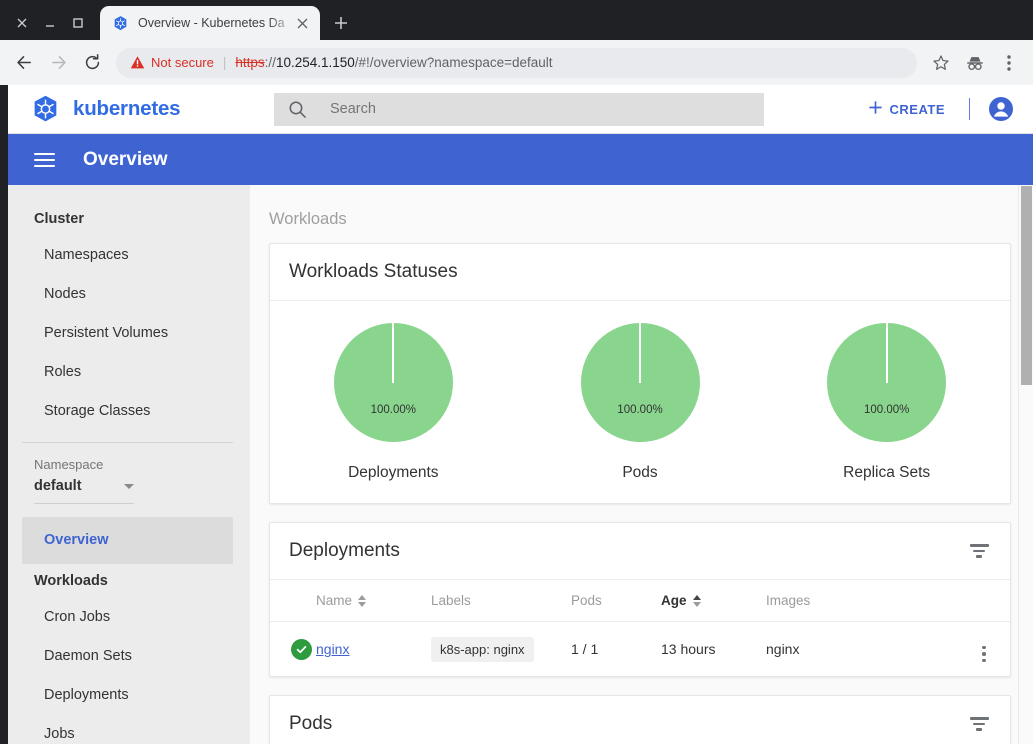  I want to click on pie-start-line, so click(393, 353).